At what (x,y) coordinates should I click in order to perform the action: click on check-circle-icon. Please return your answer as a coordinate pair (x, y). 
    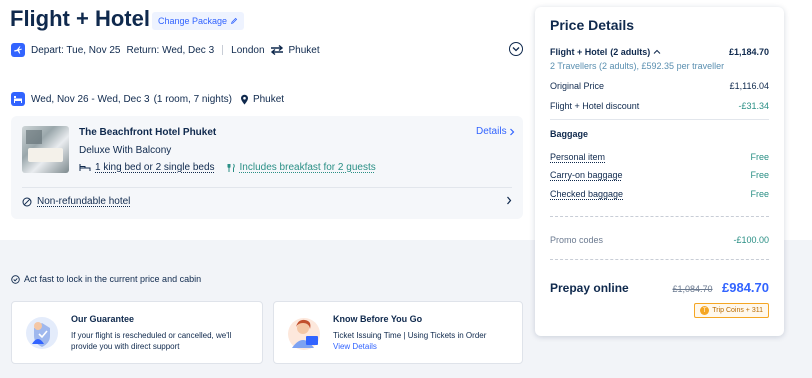
    Looking at the image, I should click on (15, 279).